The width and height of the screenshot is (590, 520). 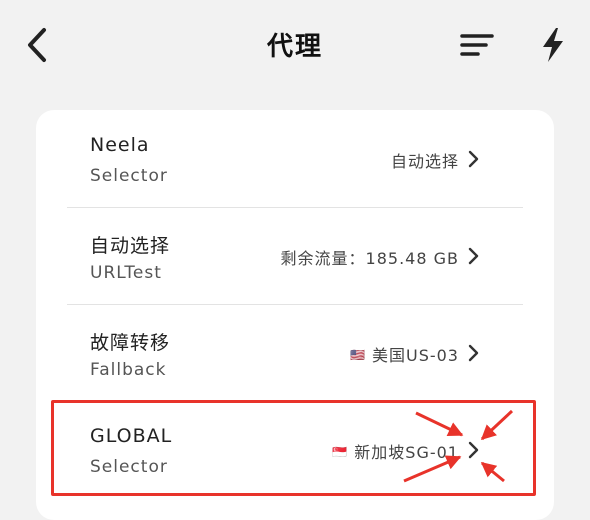 What do you see at coordinates (128, 370) in the screenshot?
I see `proxy-group-type: Fallback` at bounding box center [128, 370].